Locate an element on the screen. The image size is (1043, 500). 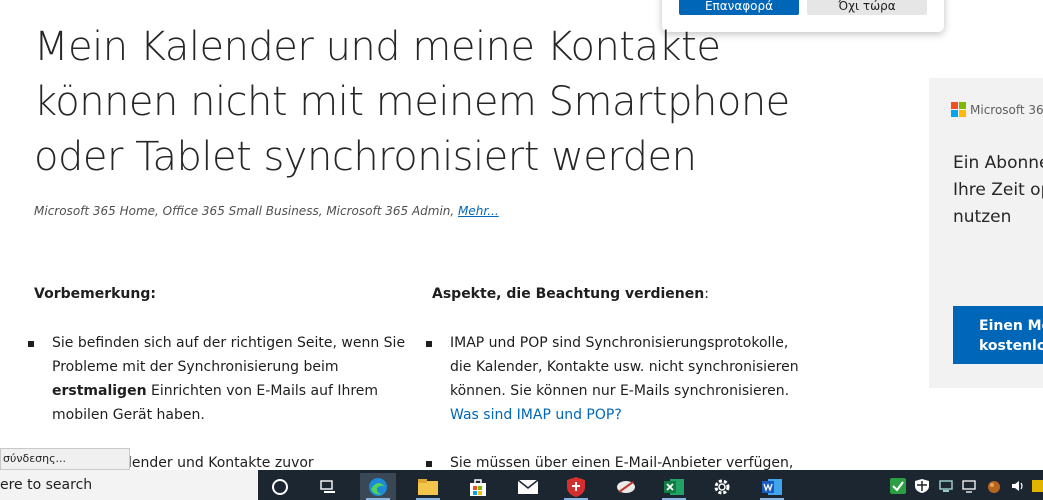
tray-network-adapter-icon is located at coordinates (946, 486).